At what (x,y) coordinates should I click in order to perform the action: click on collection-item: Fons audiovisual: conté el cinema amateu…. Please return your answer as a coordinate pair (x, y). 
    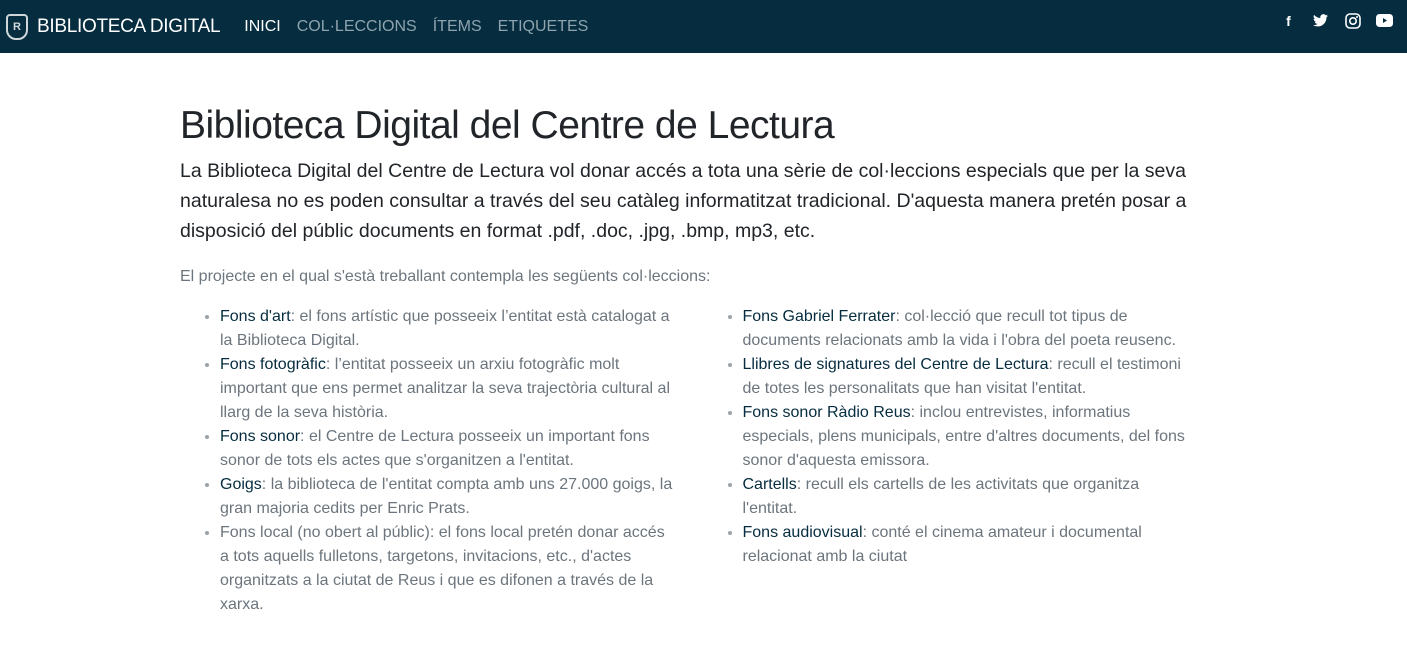
    Looking at the image, I should click on (984, 545).